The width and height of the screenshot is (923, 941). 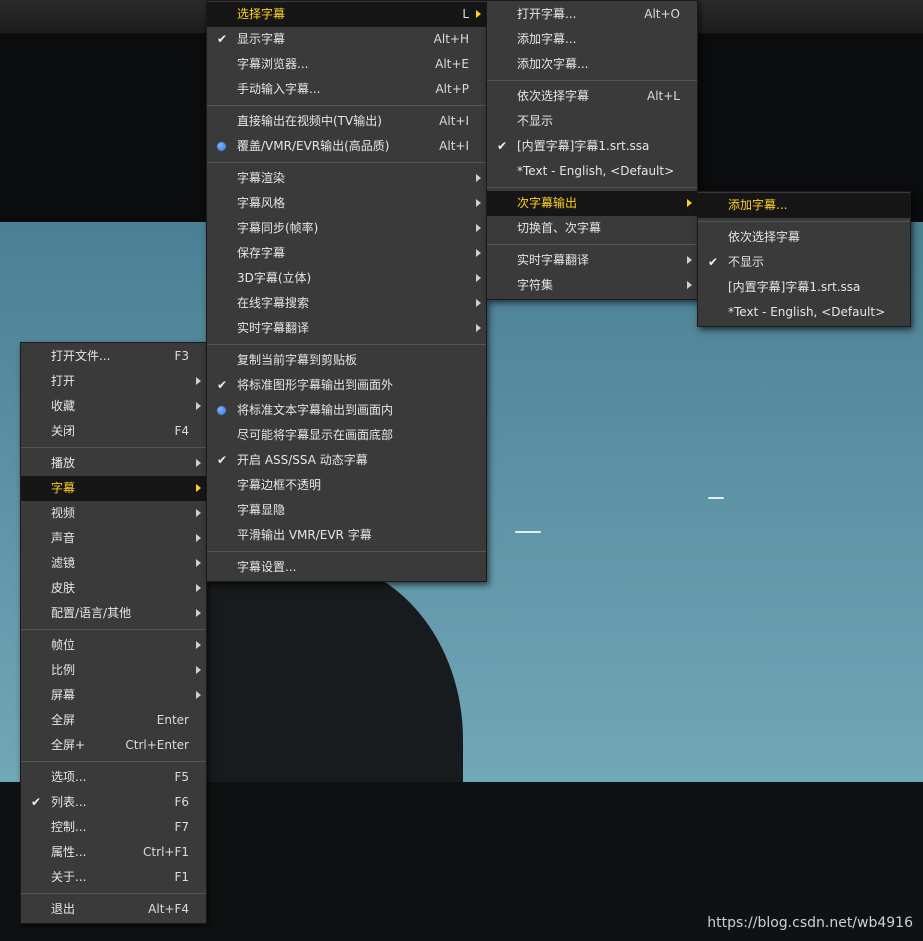 I want to click on main-menu-item-6: 字幕, so click(x=113, y=488).